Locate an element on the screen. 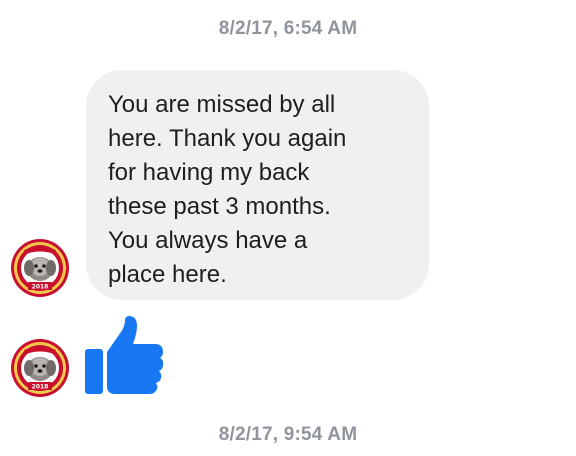 This screenshot has width=576, height=456. thumbs-up-icon is located at coordinates (124, 356).